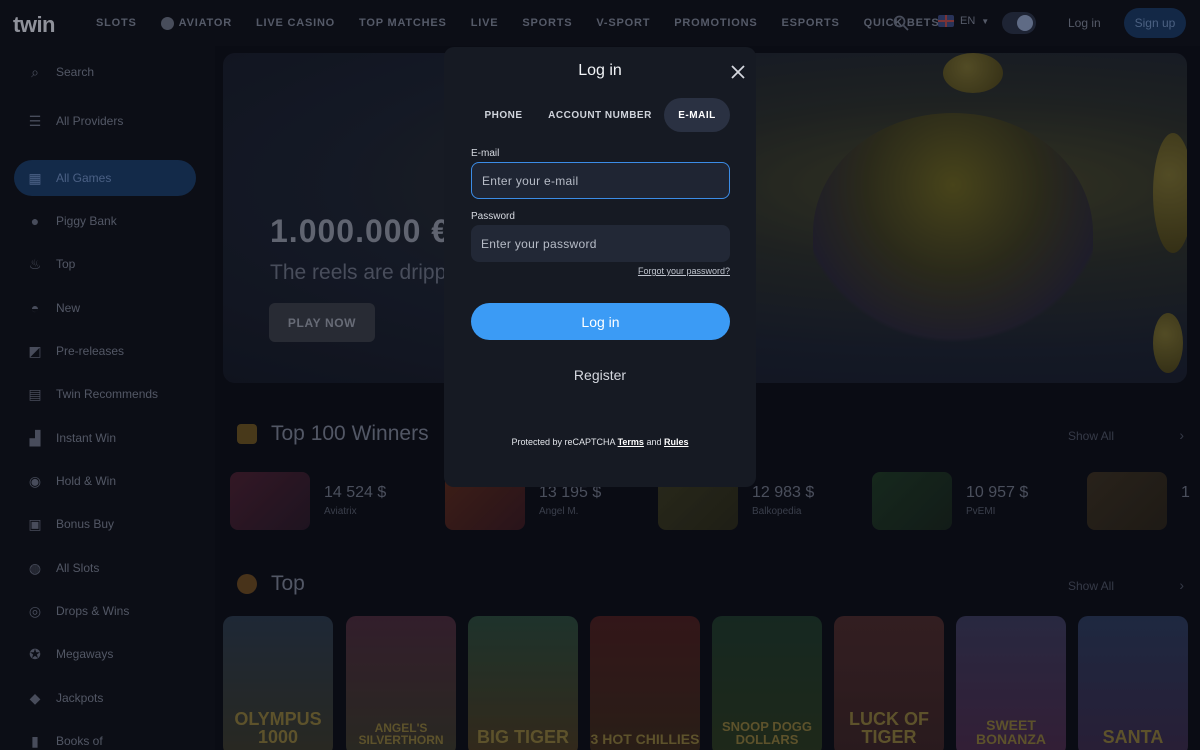 This screenshot has height=750, width=1200. What do you see at coordinates (697, 115) in the screenshot?
I see `tab-email: E-MAIL` at bounding box center [697, 115].